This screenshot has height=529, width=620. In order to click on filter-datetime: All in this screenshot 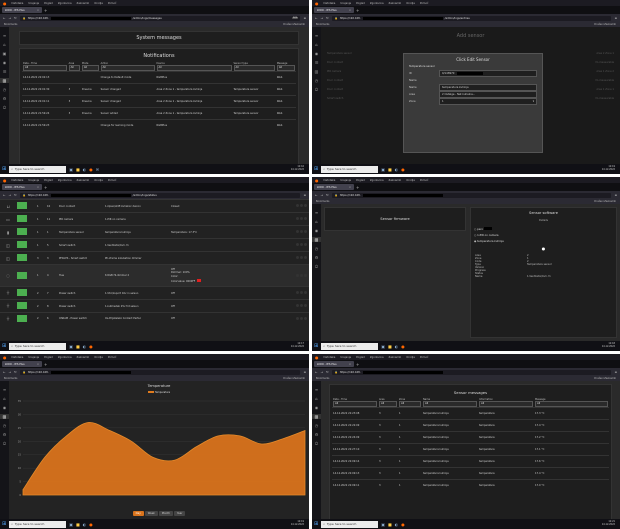, I will do `click(45, 68)`.